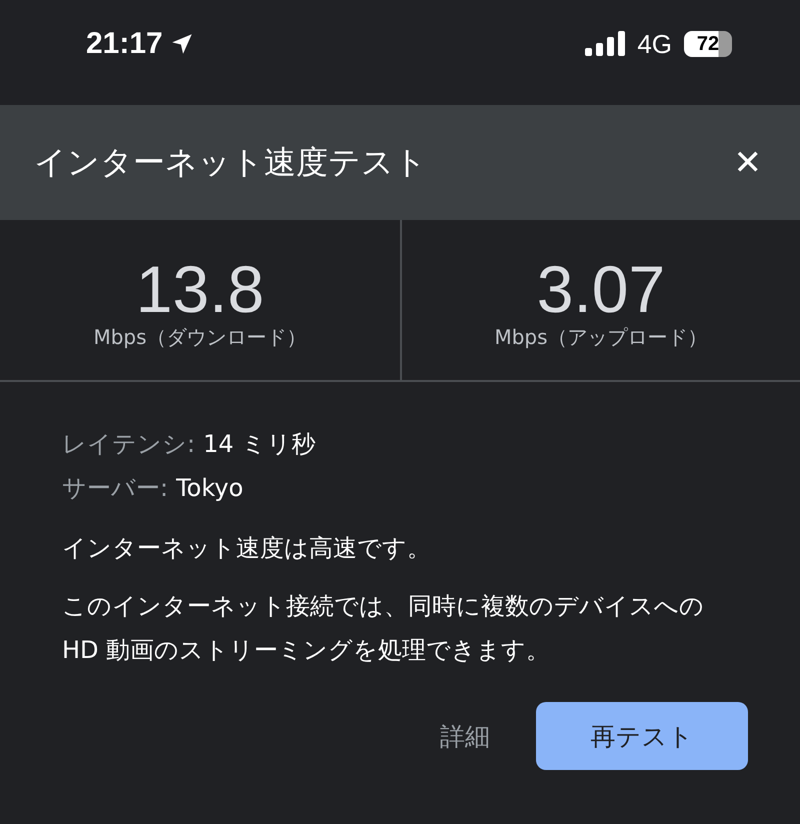 This screenshot has height=824, width=800. What do you see at coordinates (200, 289) in the screenshot?
I see `speed-value: 13.8` at bounding box center [200, 289].